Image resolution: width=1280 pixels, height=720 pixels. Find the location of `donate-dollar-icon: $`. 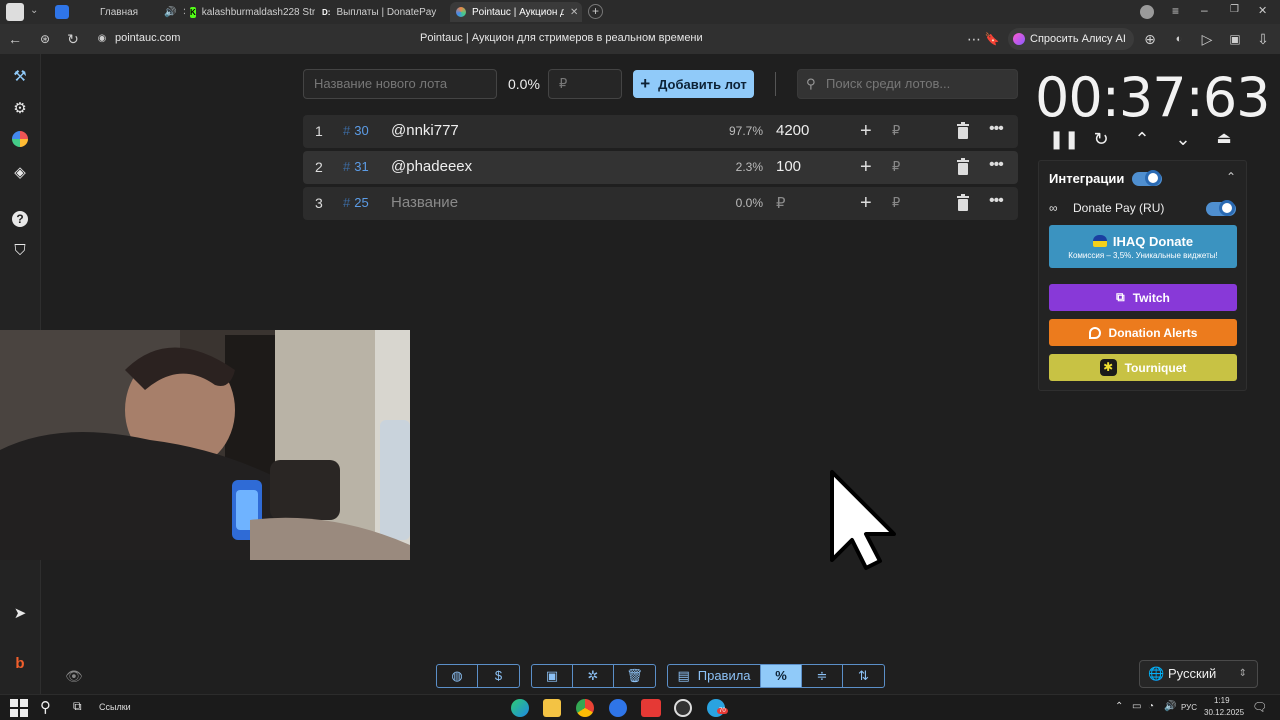

donate-dollar-icon: $ is located at coordinates (498, 676).